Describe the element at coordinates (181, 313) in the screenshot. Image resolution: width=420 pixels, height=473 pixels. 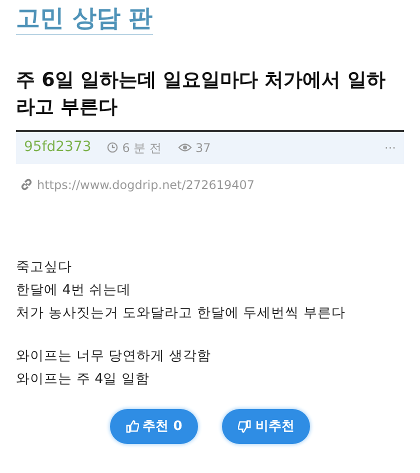
I see `body-text-line: 처가 농사짓는거 도와달라고 한달에 두세번씩 부른다` at that location.